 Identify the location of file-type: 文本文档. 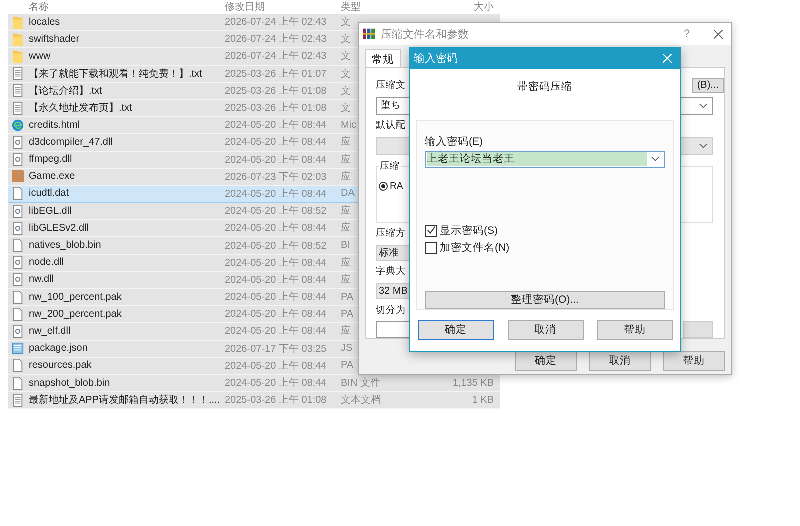
(361, 401).